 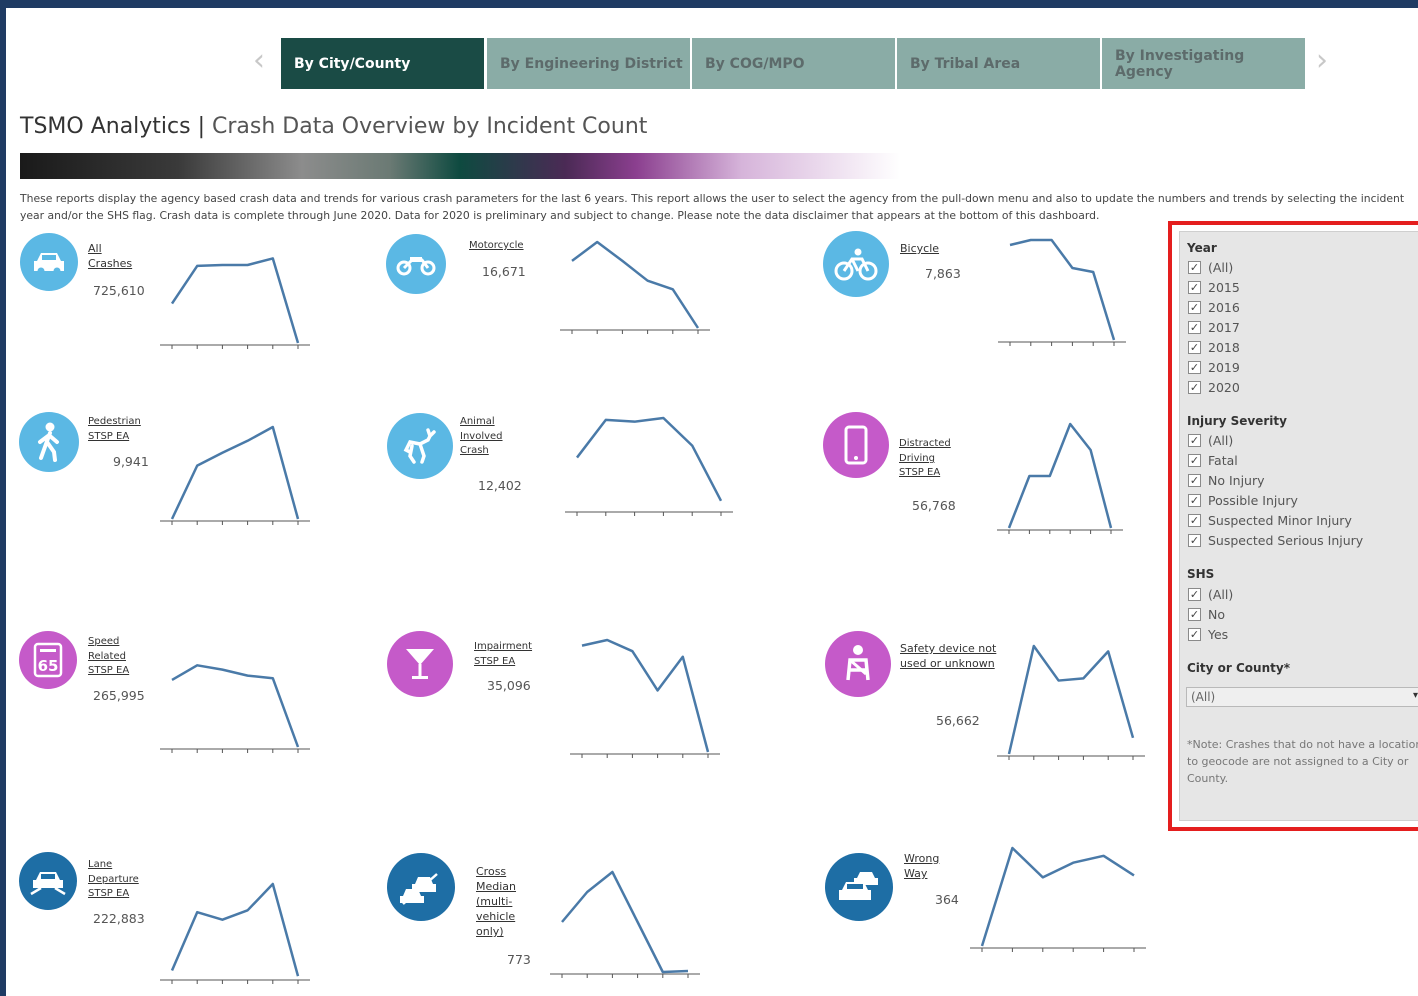 I want to click on filter-injury-title: Injury Severity, so click(x=1237, y=421).